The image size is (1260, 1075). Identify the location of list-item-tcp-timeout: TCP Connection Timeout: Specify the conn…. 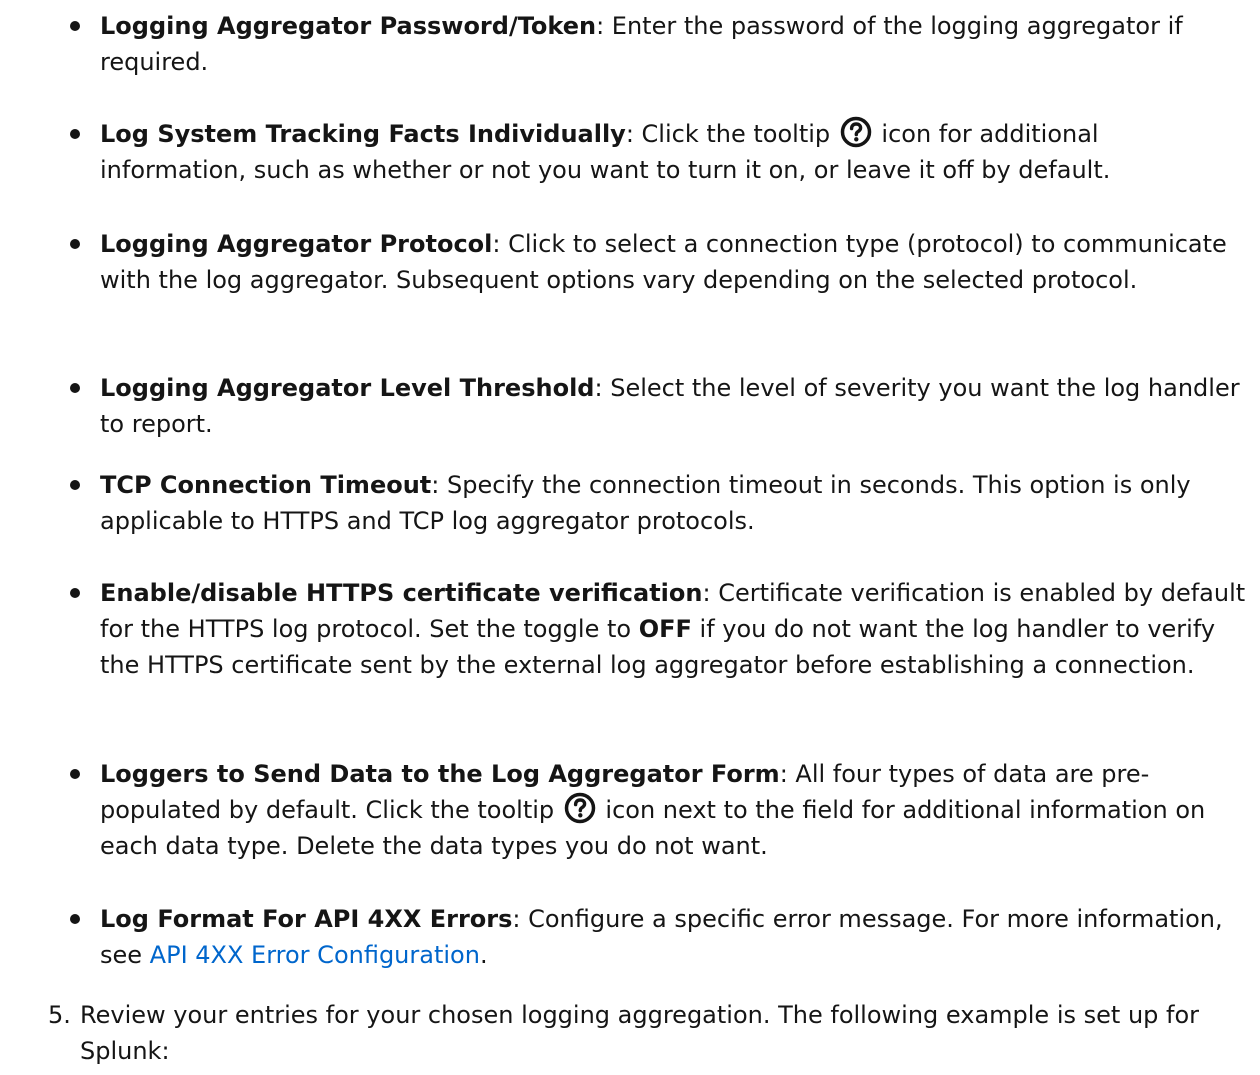
(660, 503).